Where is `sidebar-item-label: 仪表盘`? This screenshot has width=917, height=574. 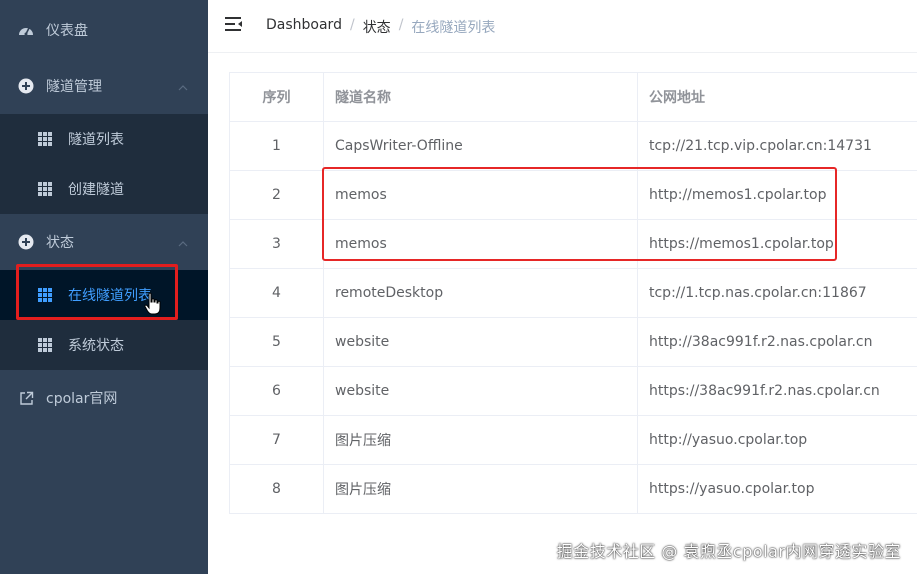
sidebar-item-label: 仪表盘 is located at coordinates (67, 31).